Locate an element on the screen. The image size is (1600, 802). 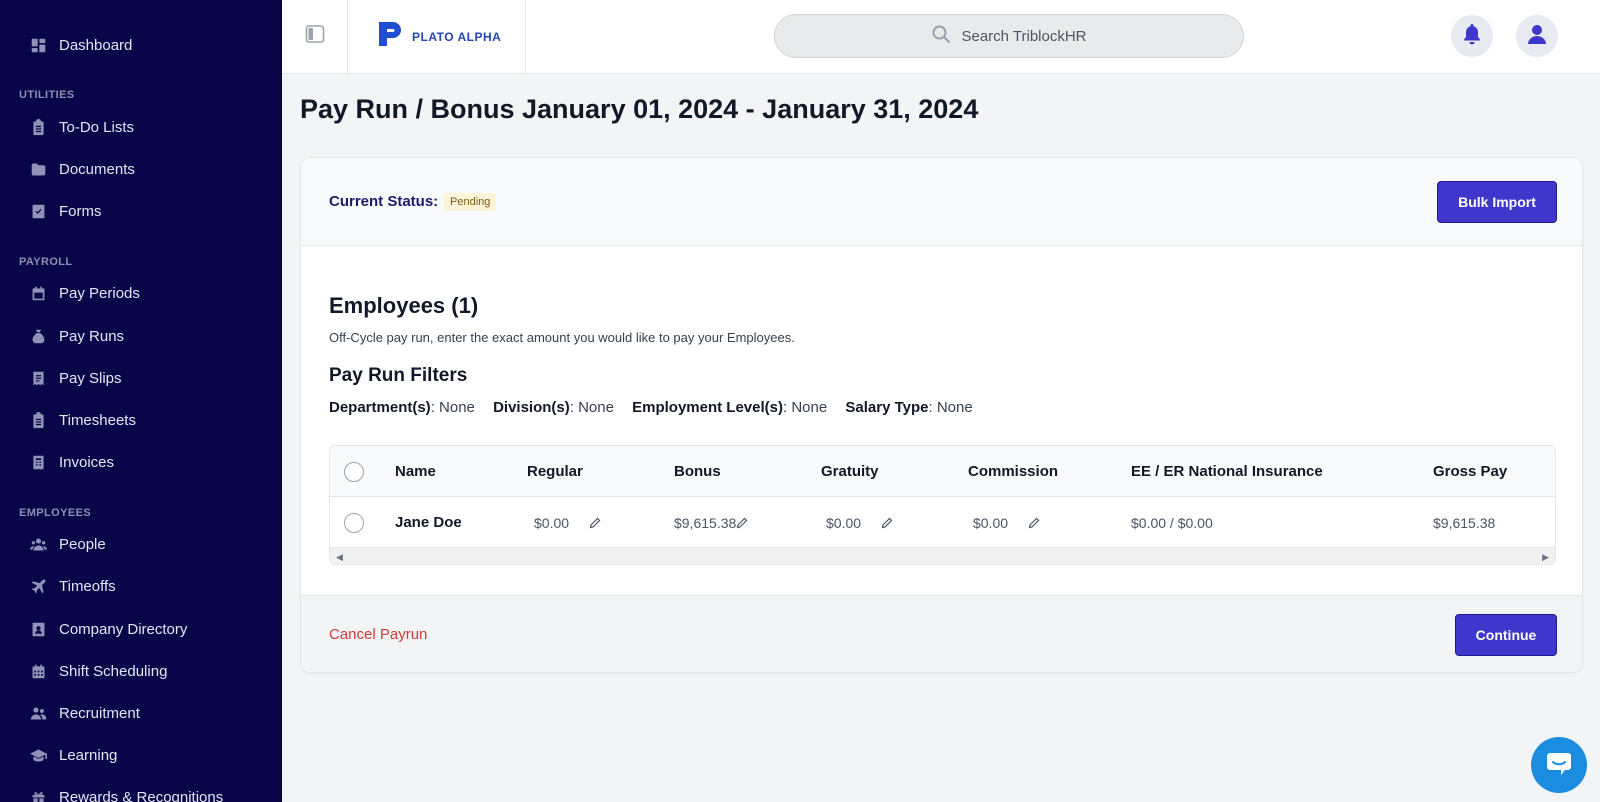
notifications-button is located at coordinates (1472, 36).